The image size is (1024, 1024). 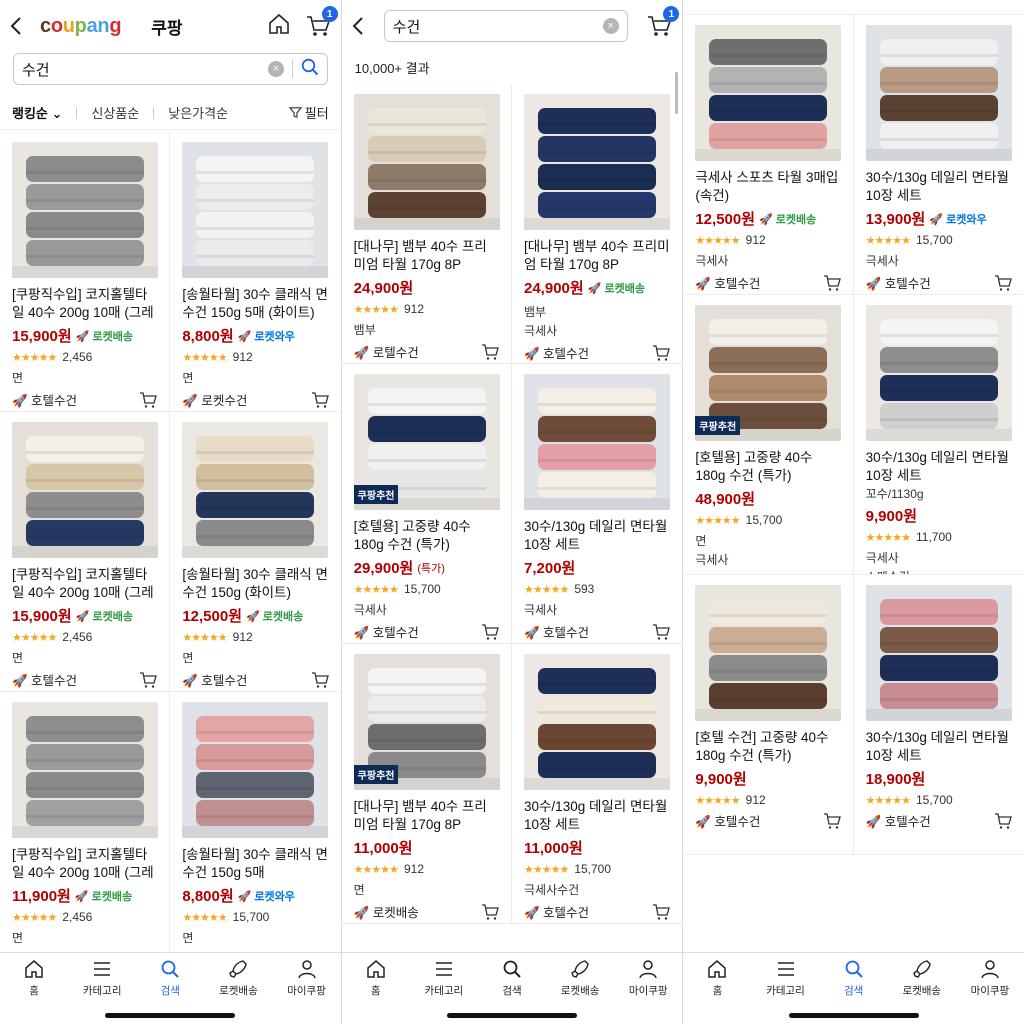 What do you see at coordinates (310, 69) in the screenshot?
I see `search-icon` at bounding box center [310, 69].